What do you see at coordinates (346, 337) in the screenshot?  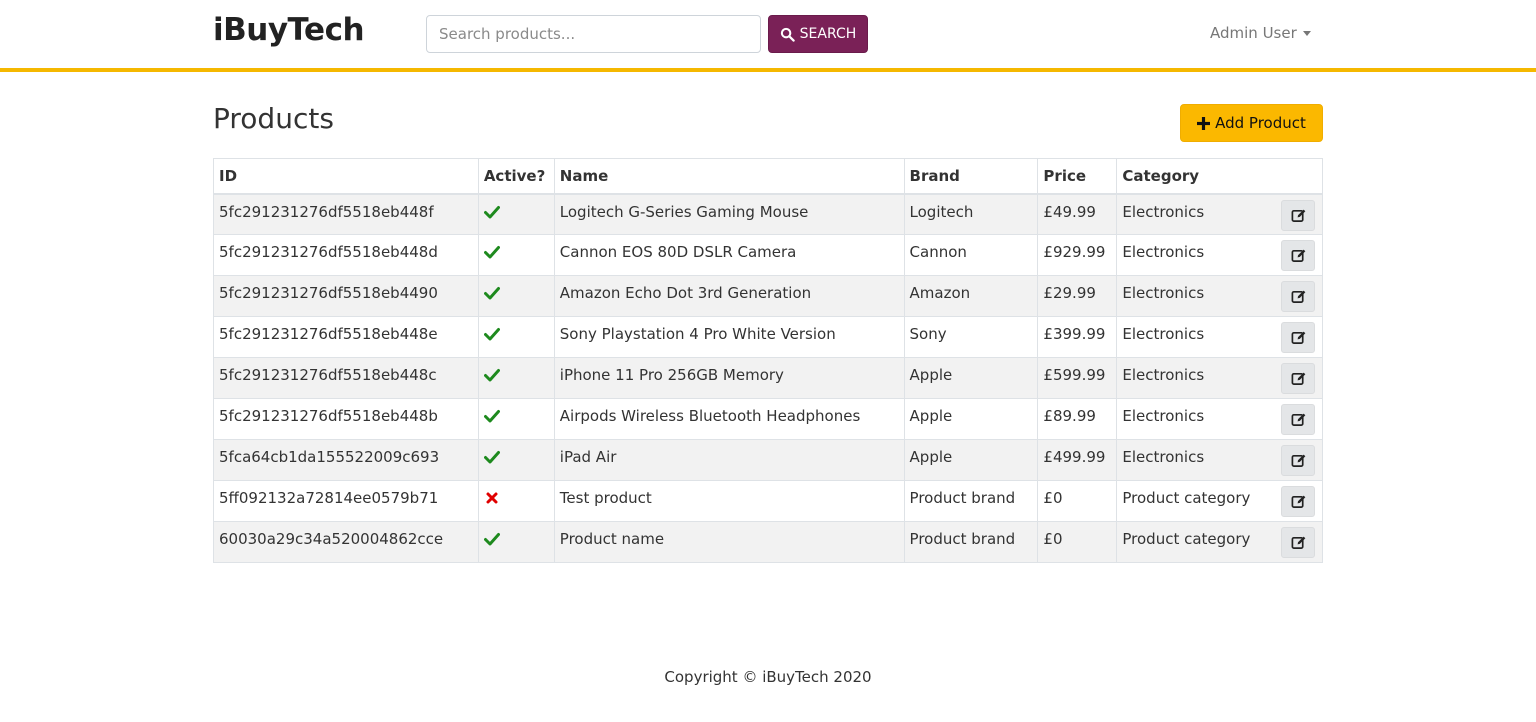 I see `cell-id: 5fc291231276df5518eb448e` at bounding box center [346, 337].